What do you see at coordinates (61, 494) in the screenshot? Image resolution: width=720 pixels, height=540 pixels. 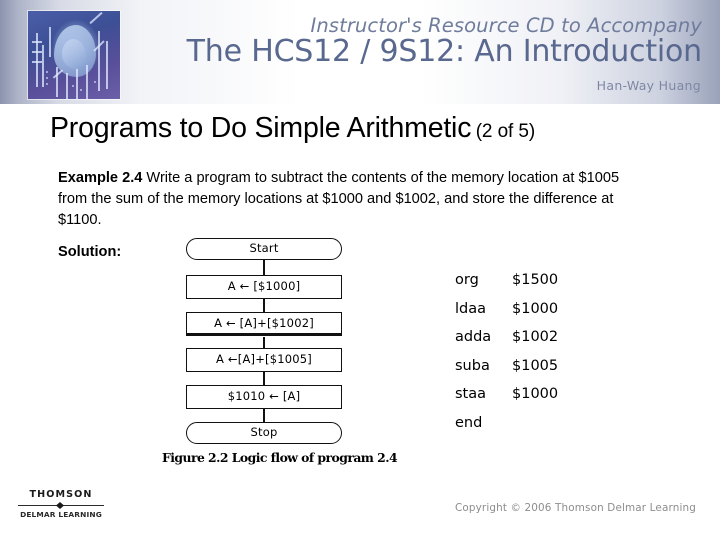 I see `logo-top-text: THOMSON` at bounding box center [61, 494].